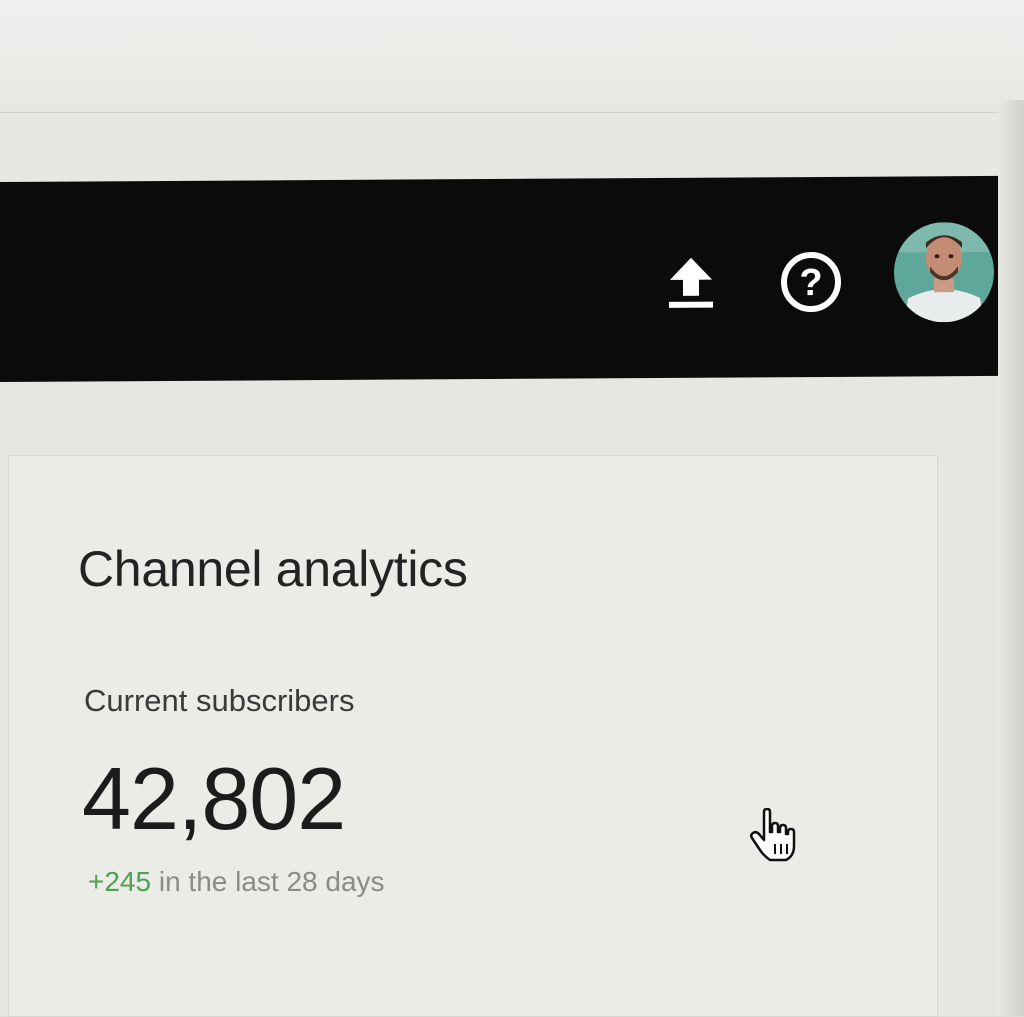 The height and width of the screenshot is (1017, 1024). I want to click on upload-button, so click(691, 282).